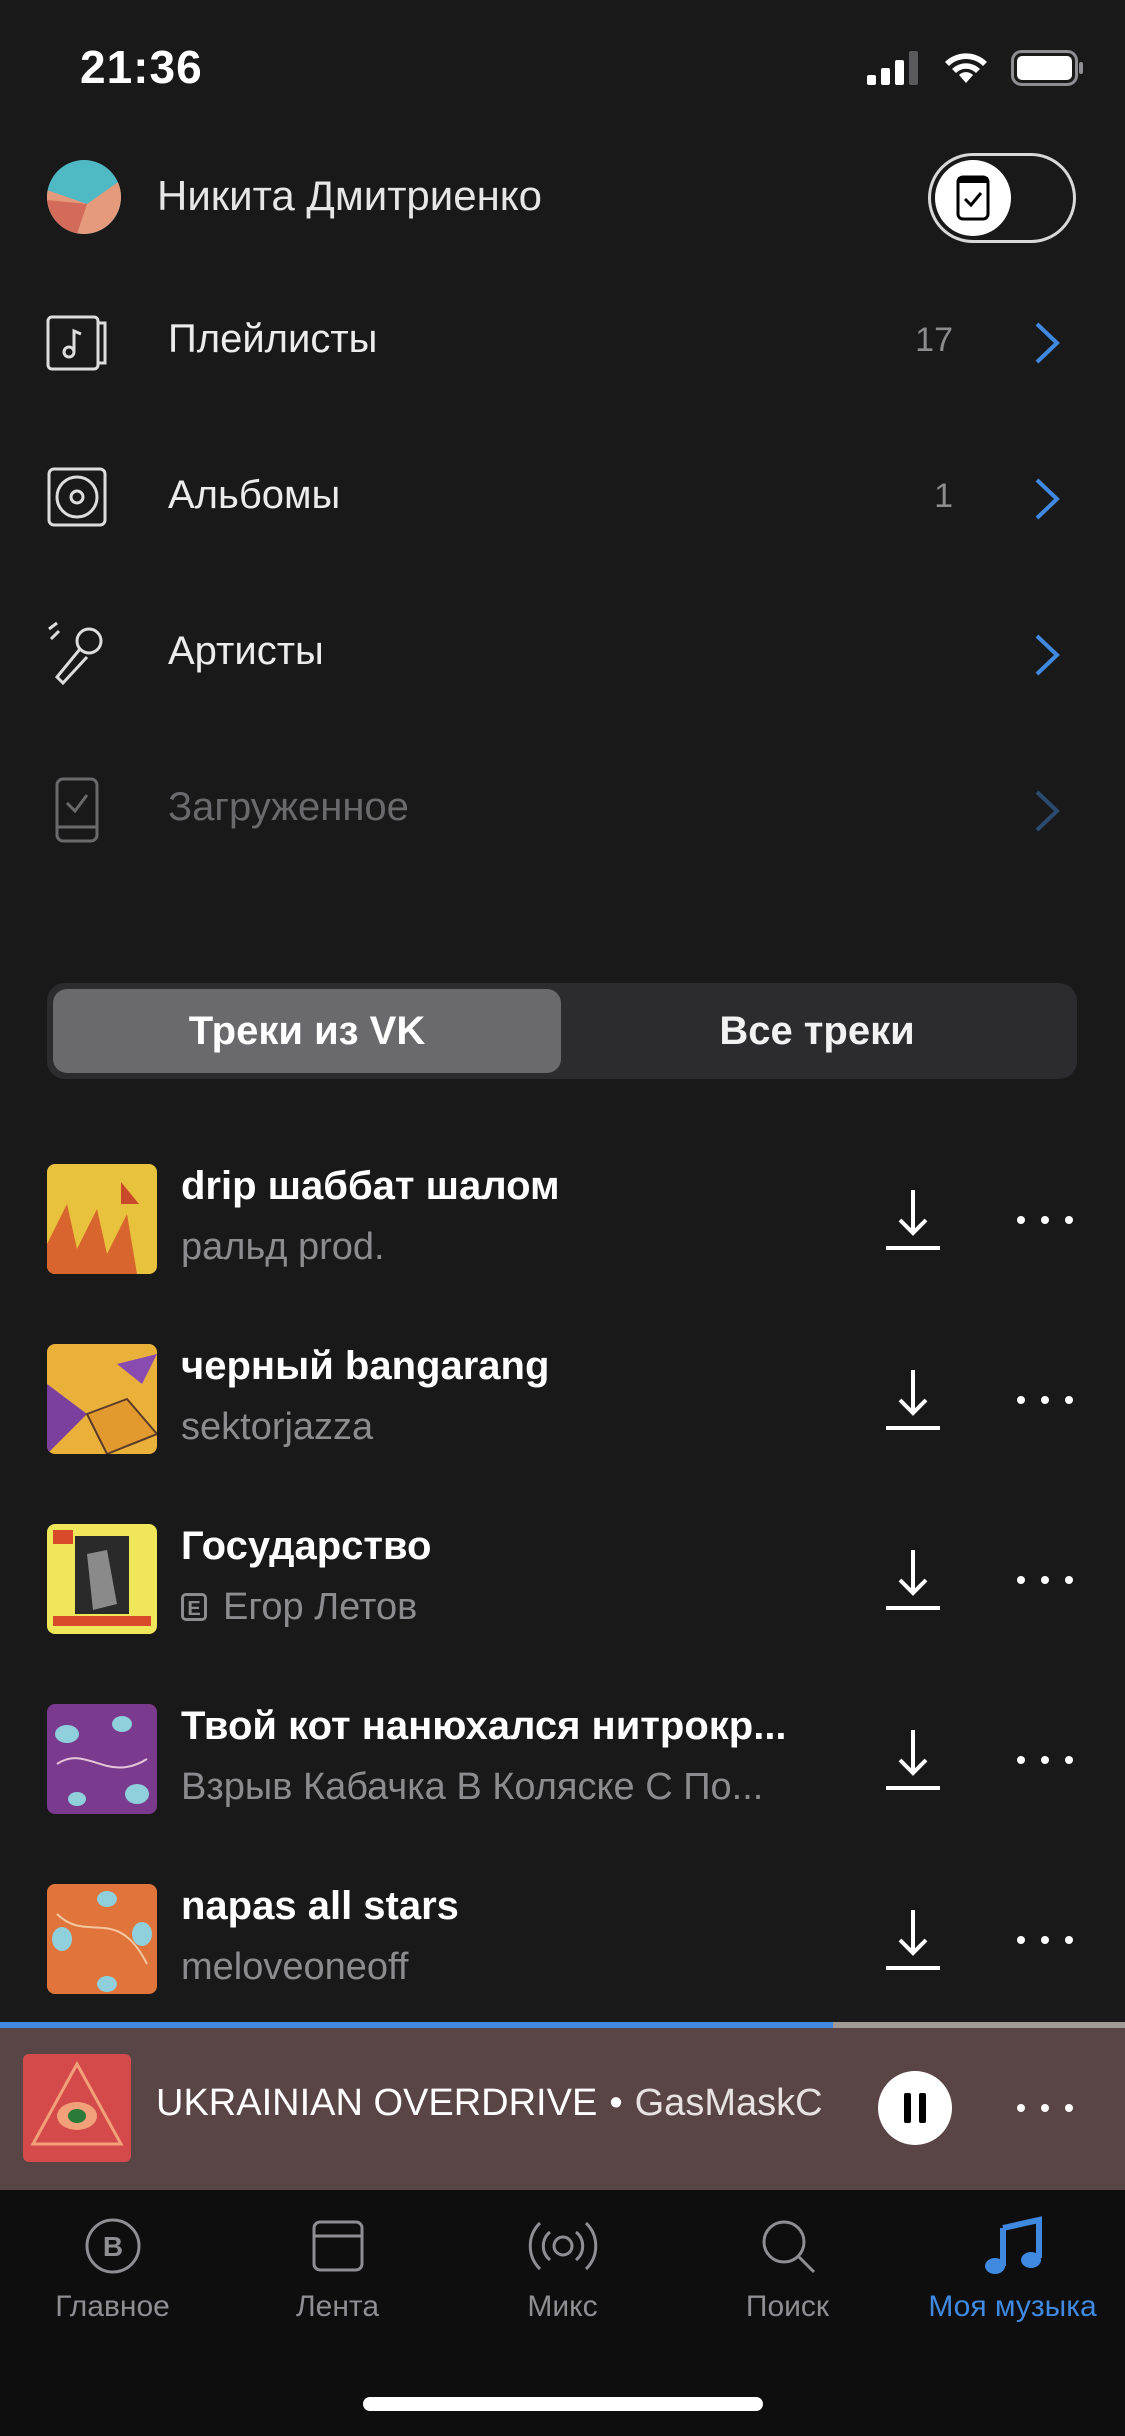  Describe the element at coordinates (277, 1427) in the screenshot. I see `track-artist: sektorjazza` at that location.